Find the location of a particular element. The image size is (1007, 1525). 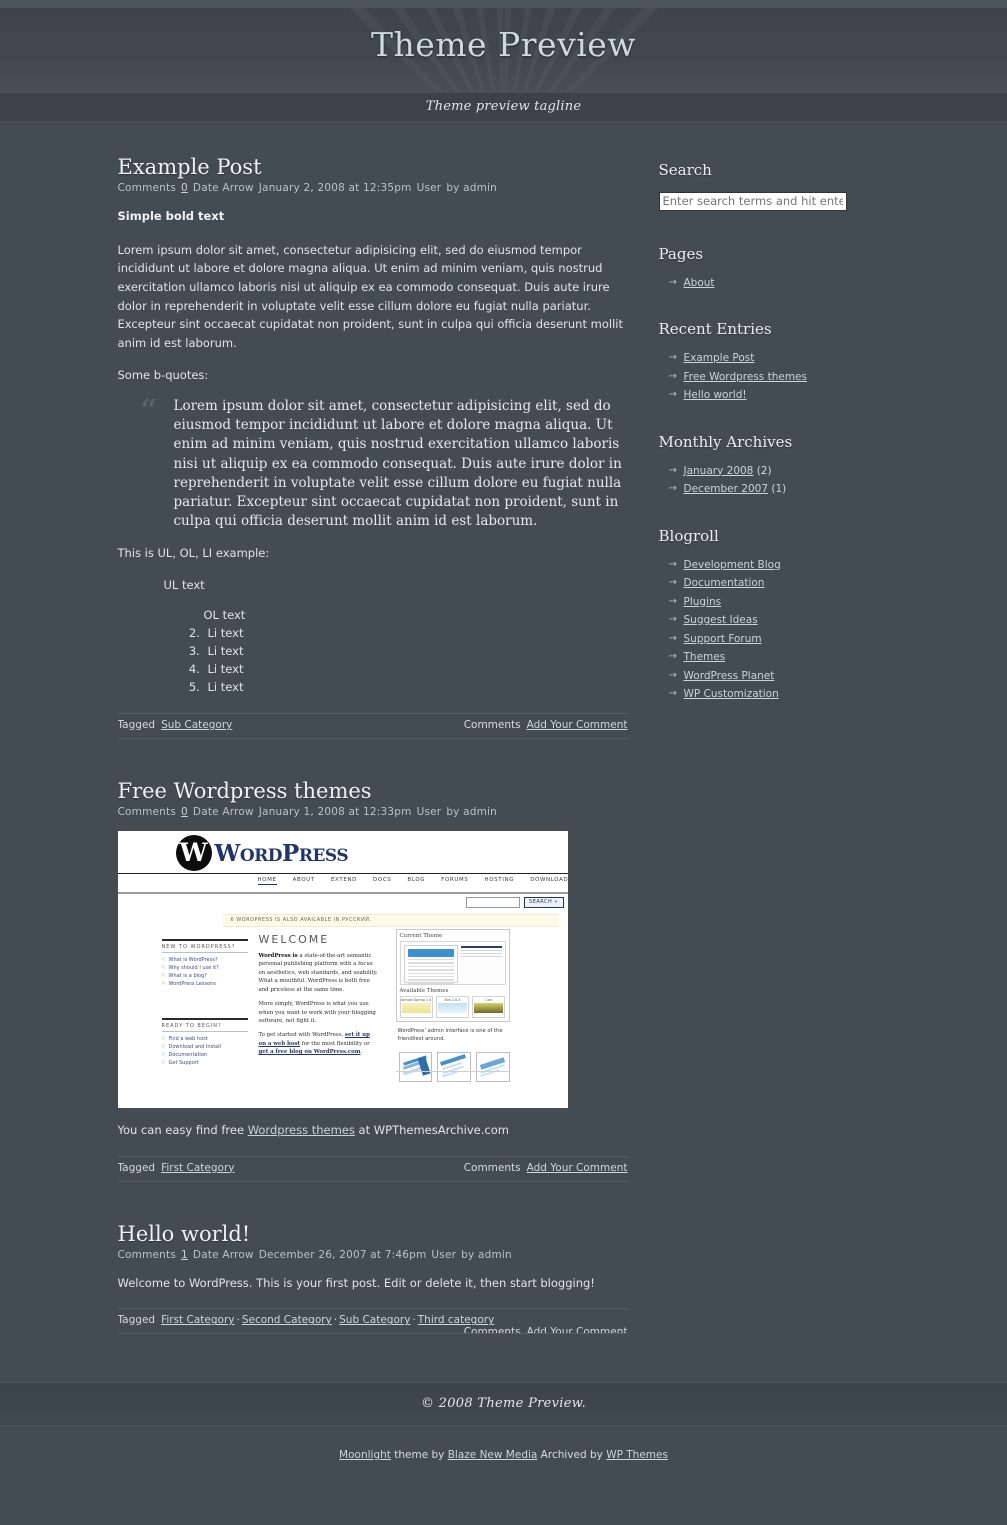

wp-box-item: What is WordPress? is located at coordinates (205, 960).